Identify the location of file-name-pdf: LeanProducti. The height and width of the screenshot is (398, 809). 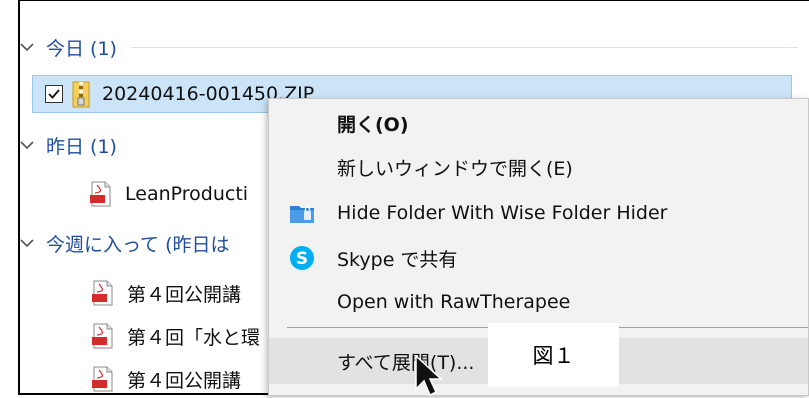
(187, 194).